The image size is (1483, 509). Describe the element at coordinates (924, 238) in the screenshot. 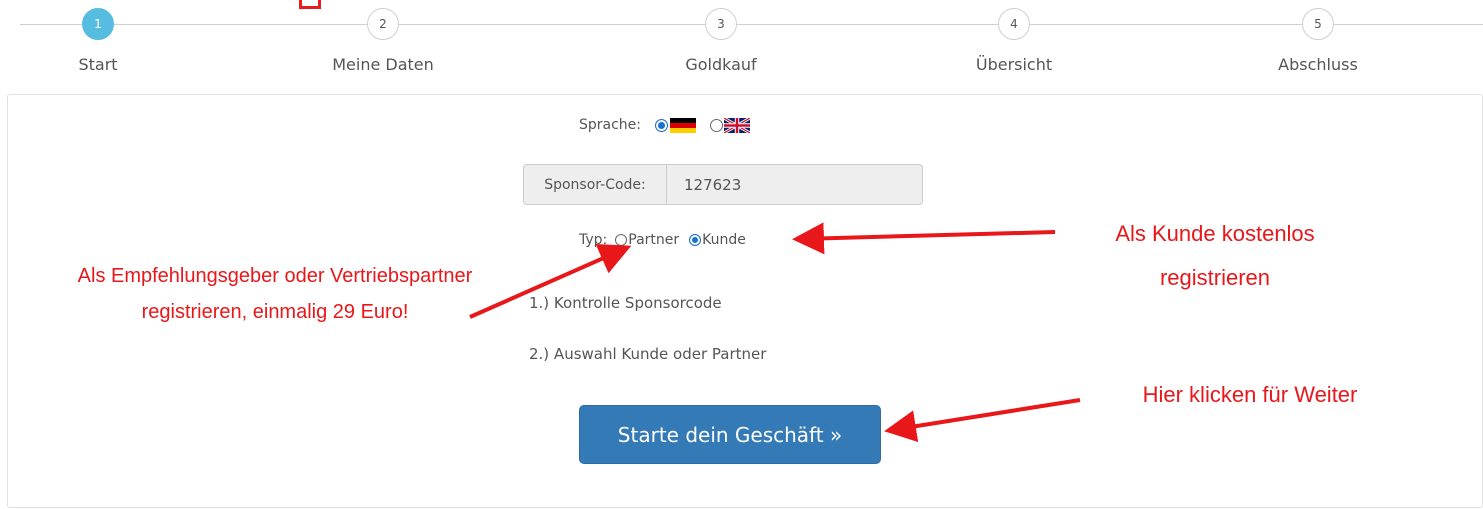

I see `arrow-customer` at that location.